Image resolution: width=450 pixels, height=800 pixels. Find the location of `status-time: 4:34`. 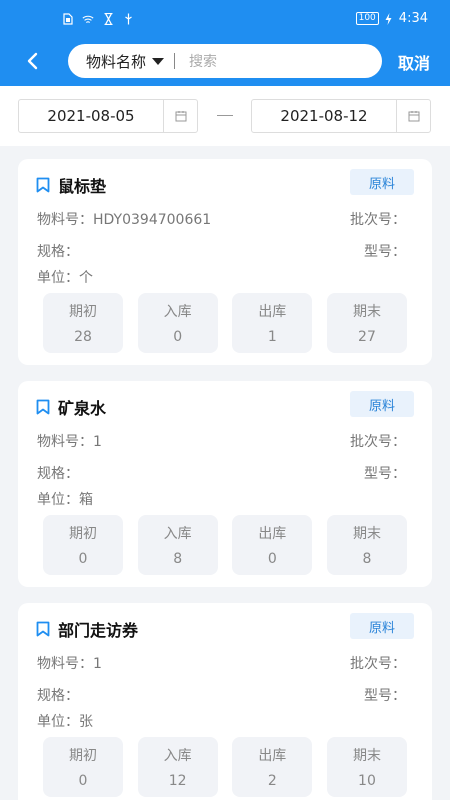

status-time: 4:34 is located at coordinates (413, 18).